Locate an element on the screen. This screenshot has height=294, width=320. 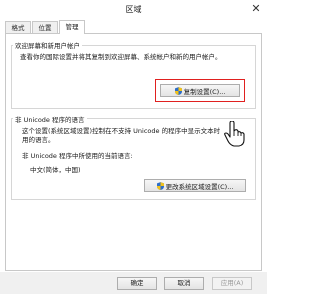
window-title: 区域 is located at coordinates (133, 9).